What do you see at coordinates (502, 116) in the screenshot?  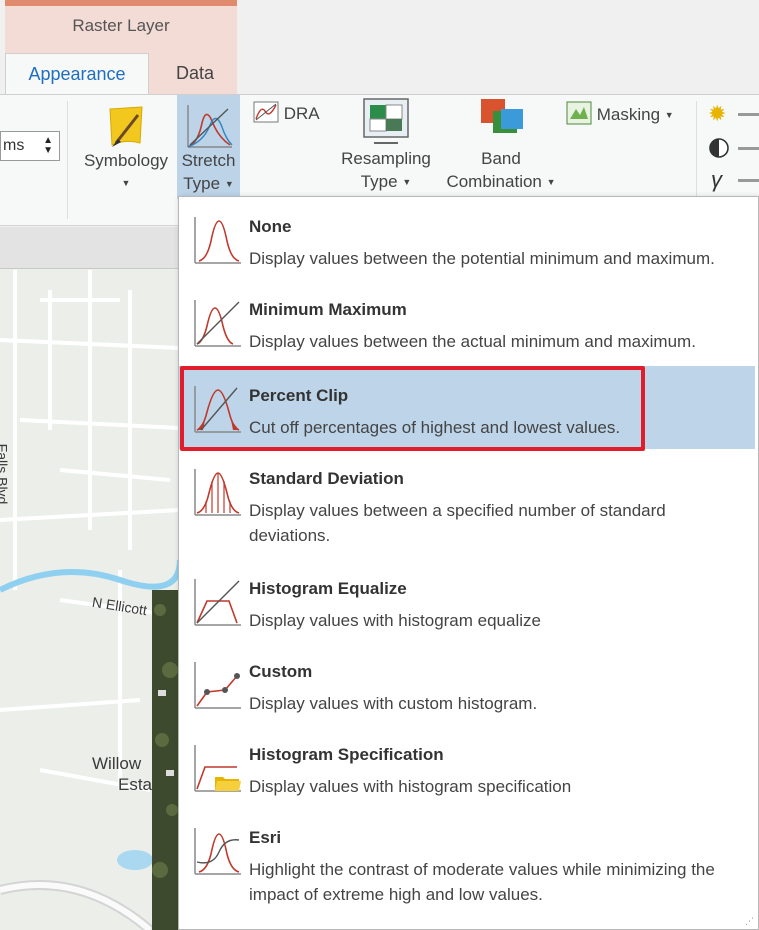 I see `band-combination-icon` at bounding box center [502, 116].